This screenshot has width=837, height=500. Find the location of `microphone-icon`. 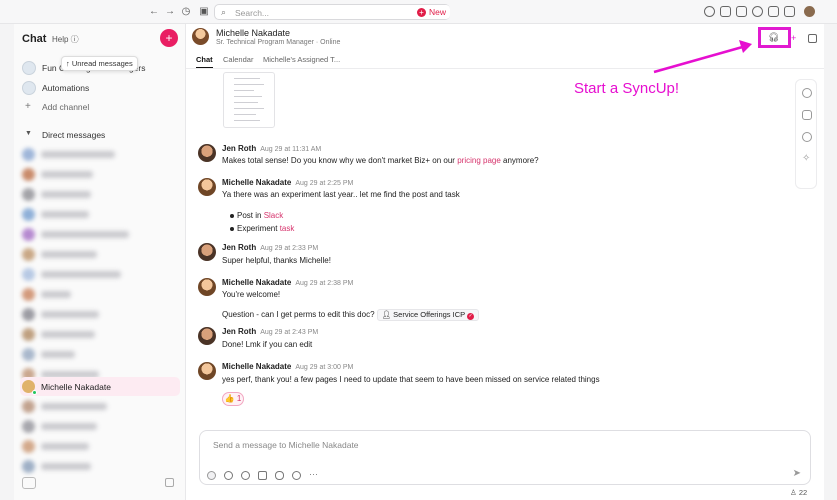

microphone-icon is located at coordinates (279, 475).